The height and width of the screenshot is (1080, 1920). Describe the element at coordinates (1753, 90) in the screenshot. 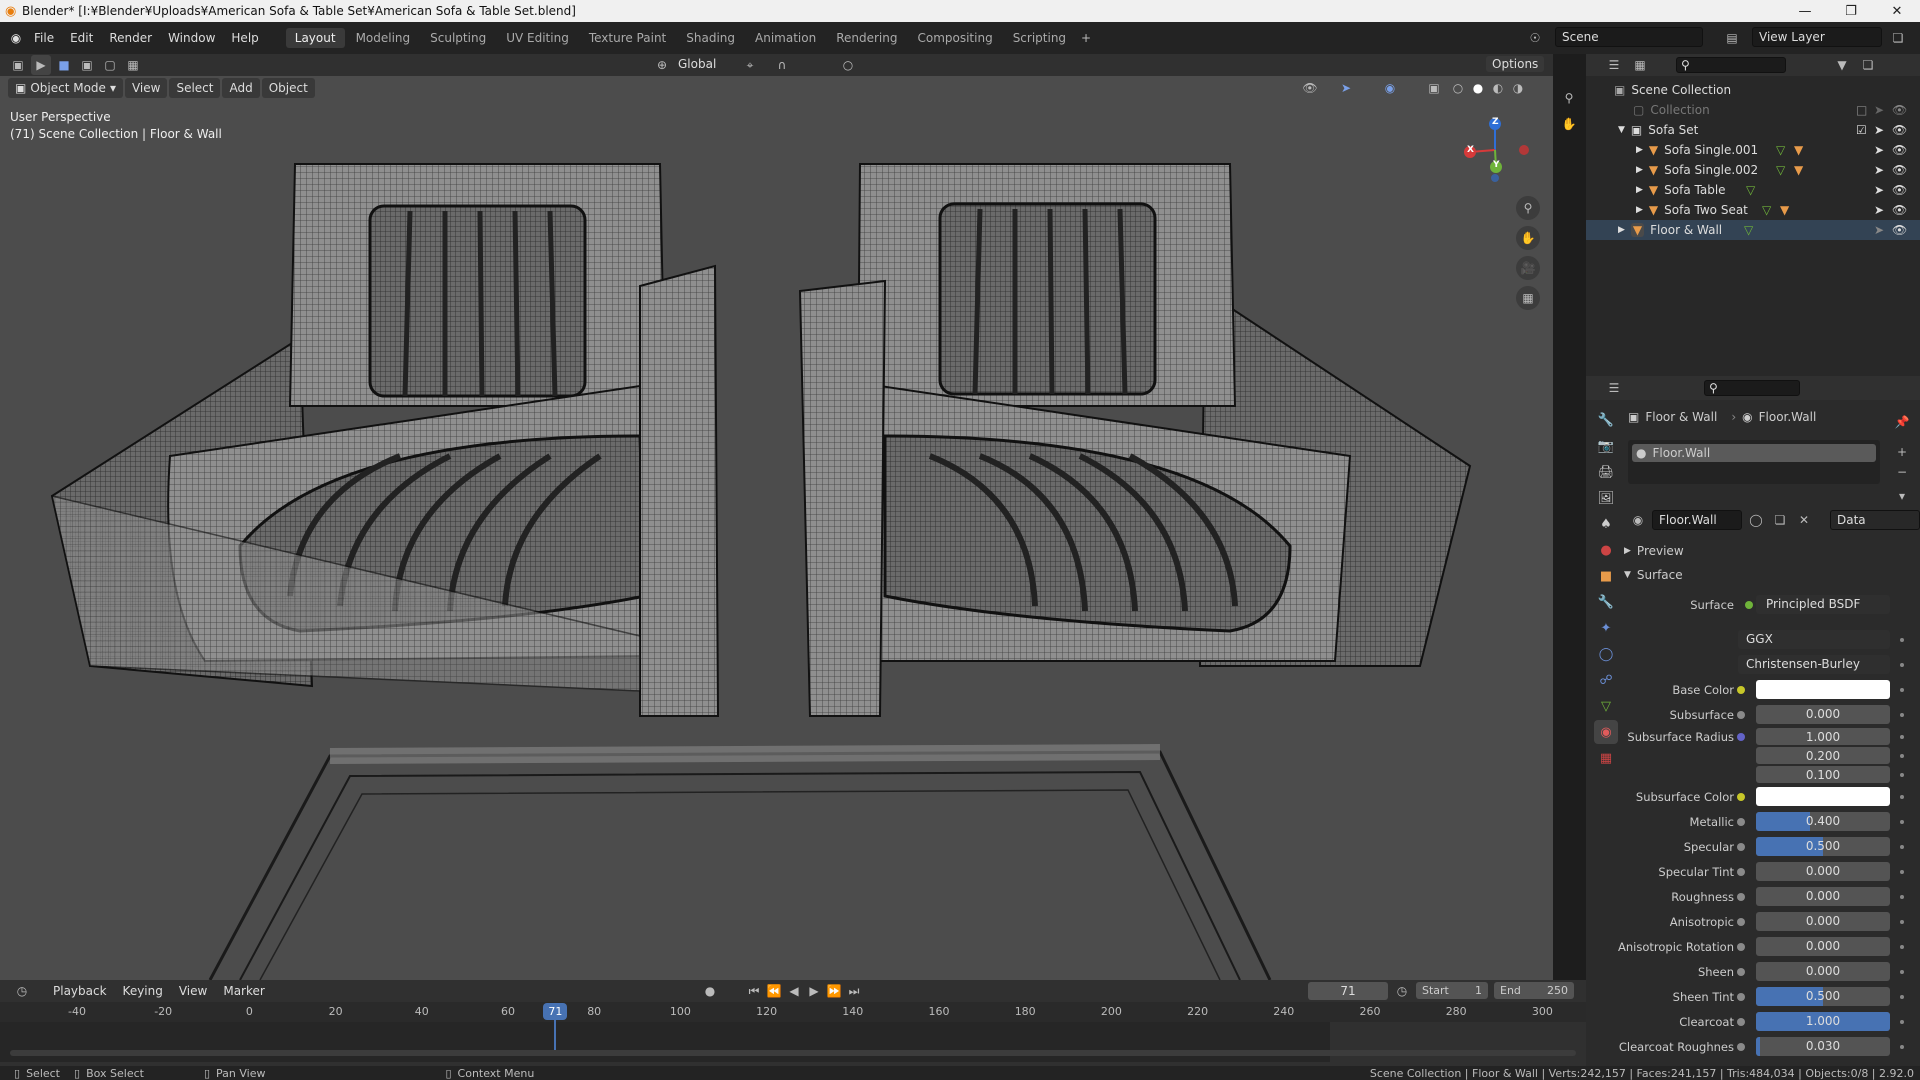

I see `outliner-scene-collection: ▣ Scene Collection` at that location.